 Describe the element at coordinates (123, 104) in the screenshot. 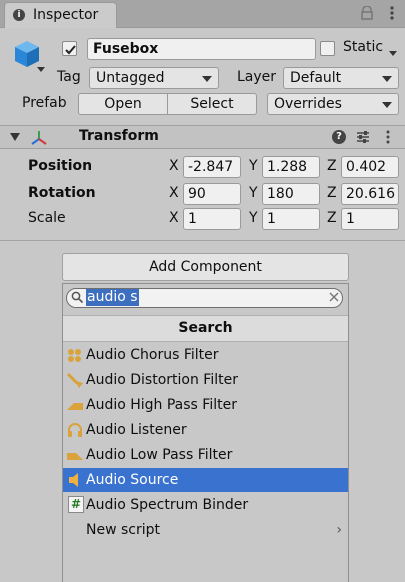

I see `open-prefab-button: Open` at that location.